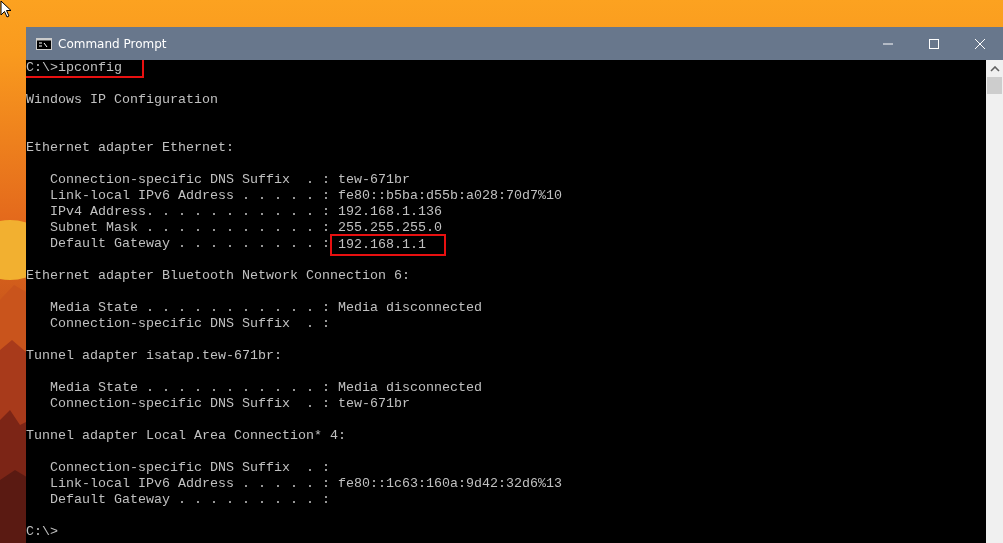 This screenshot has height=543, width=1003. Describe the element at coordinates (381, 245) in the screenshot. I see `property-value: 192.168.1.1` at that location.